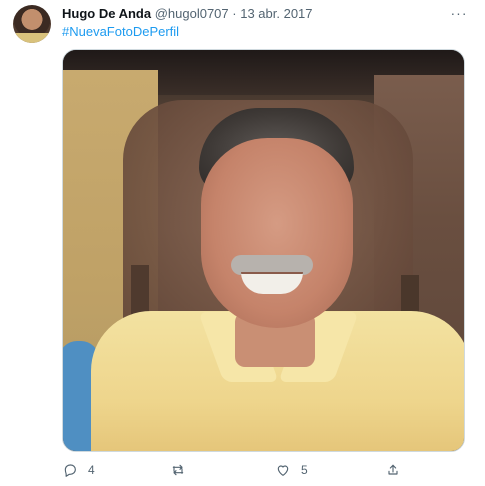  What do you see at coordinates (304, 470) in the screenshot?
I see `like-count: 5` at bounding box center [304, 470].